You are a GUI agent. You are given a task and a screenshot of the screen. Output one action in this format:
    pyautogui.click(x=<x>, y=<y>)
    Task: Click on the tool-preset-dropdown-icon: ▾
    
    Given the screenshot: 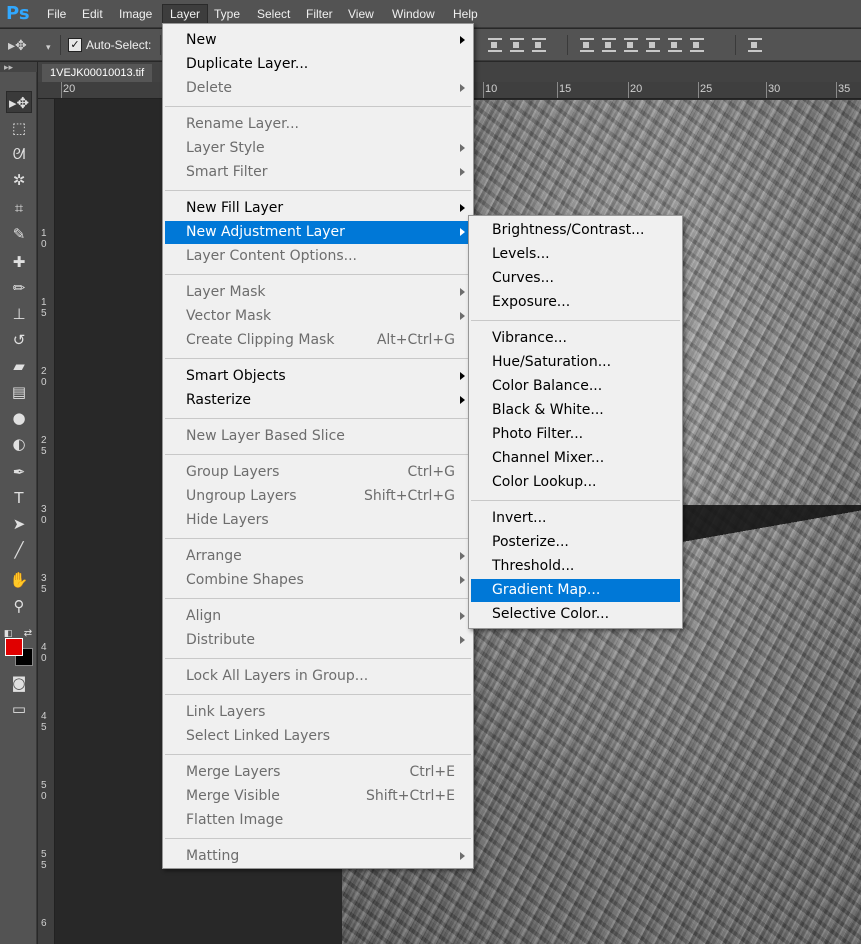 What is the action you would take?
    pyautogui.click(x=48, y=47)
    